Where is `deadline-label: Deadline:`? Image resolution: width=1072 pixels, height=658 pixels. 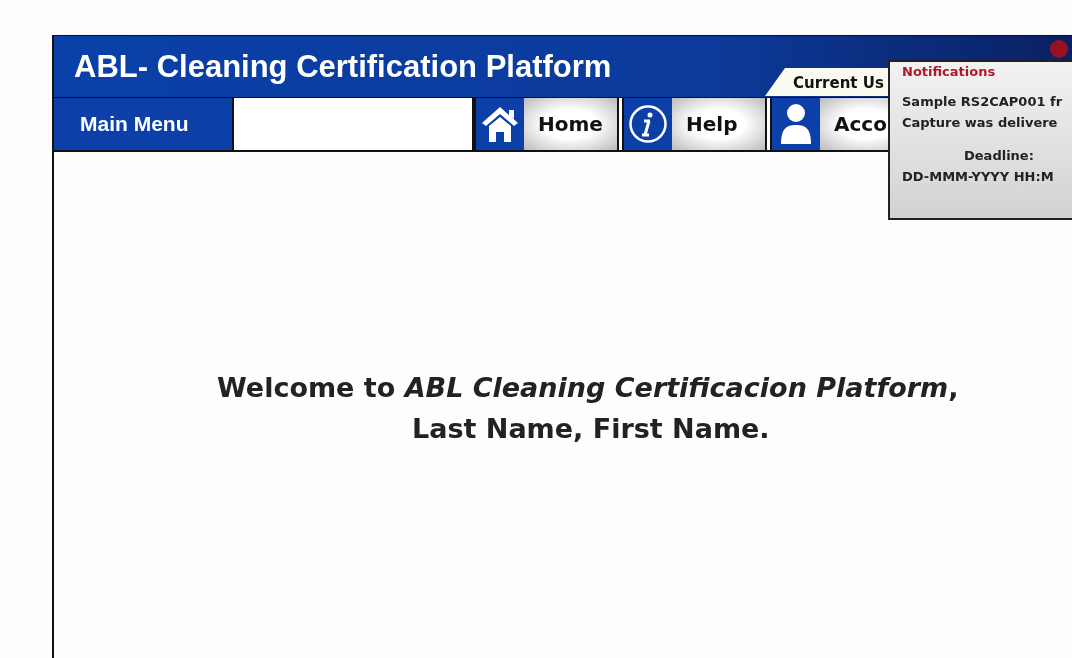
deadline-label: Deadline: is located at coordinates (999, 156).